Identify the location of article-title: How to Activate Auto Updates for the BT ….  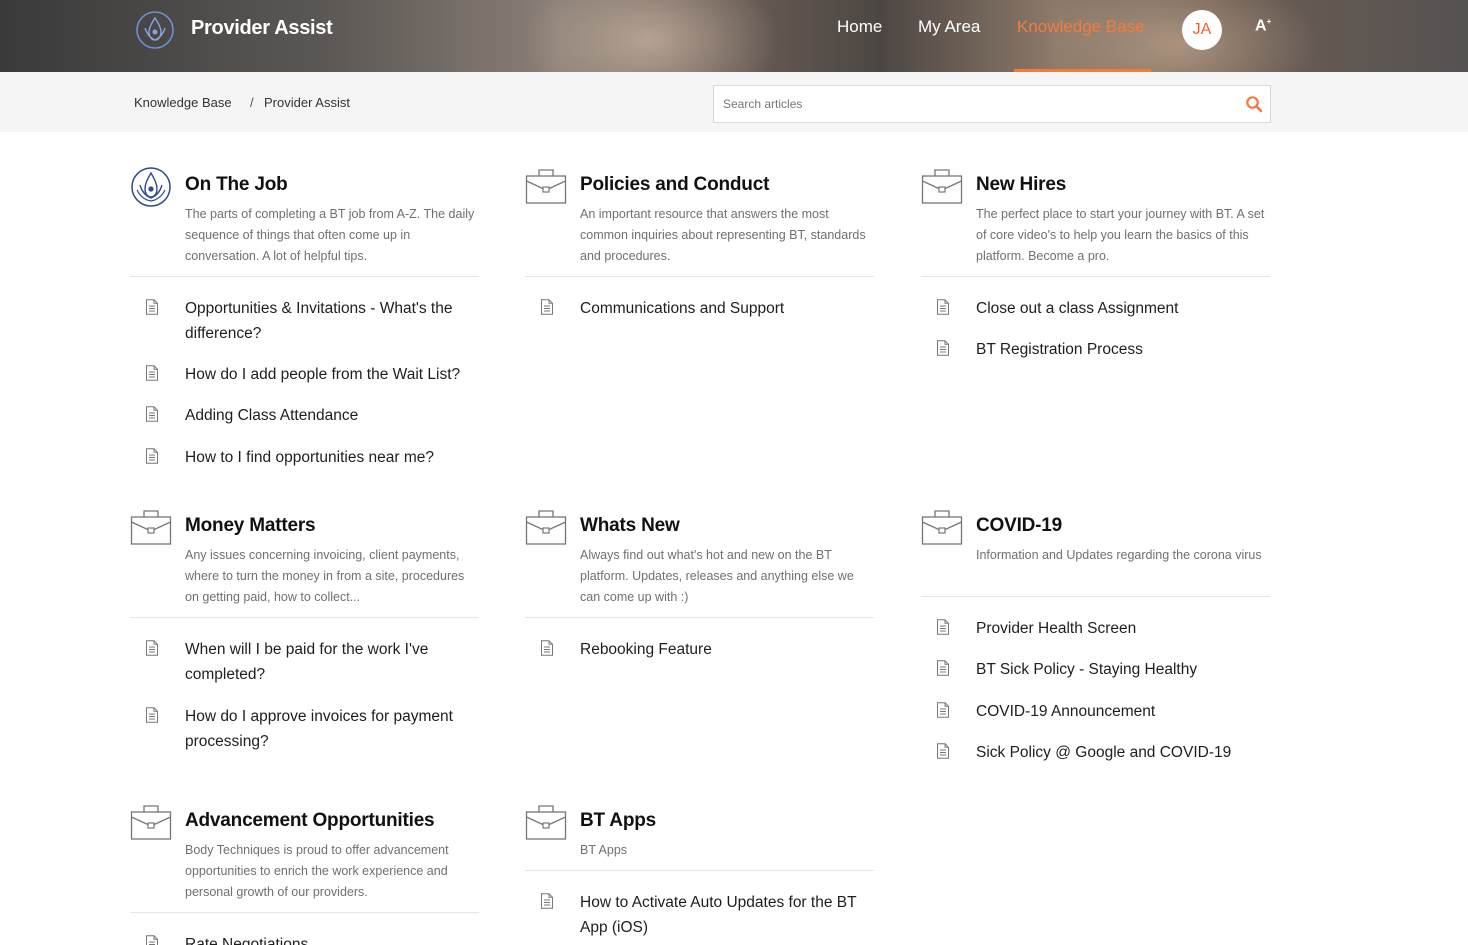
(726, 915).